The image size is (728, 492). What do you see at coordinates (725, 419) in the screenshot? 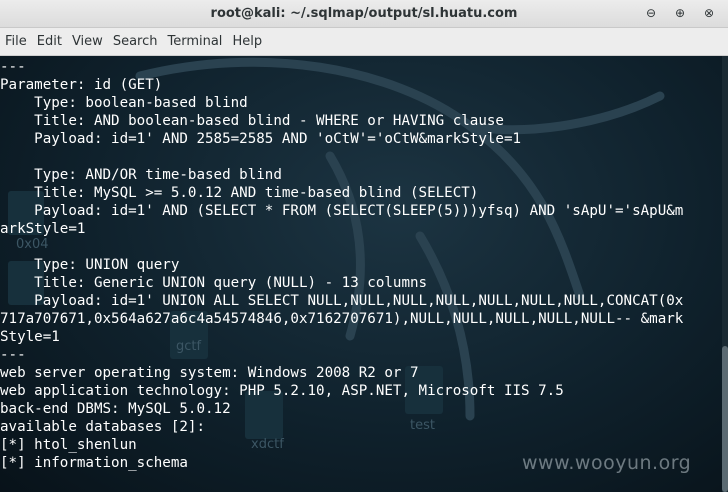
I see `scrollbar-thumb` at bounding box center [725, 419].